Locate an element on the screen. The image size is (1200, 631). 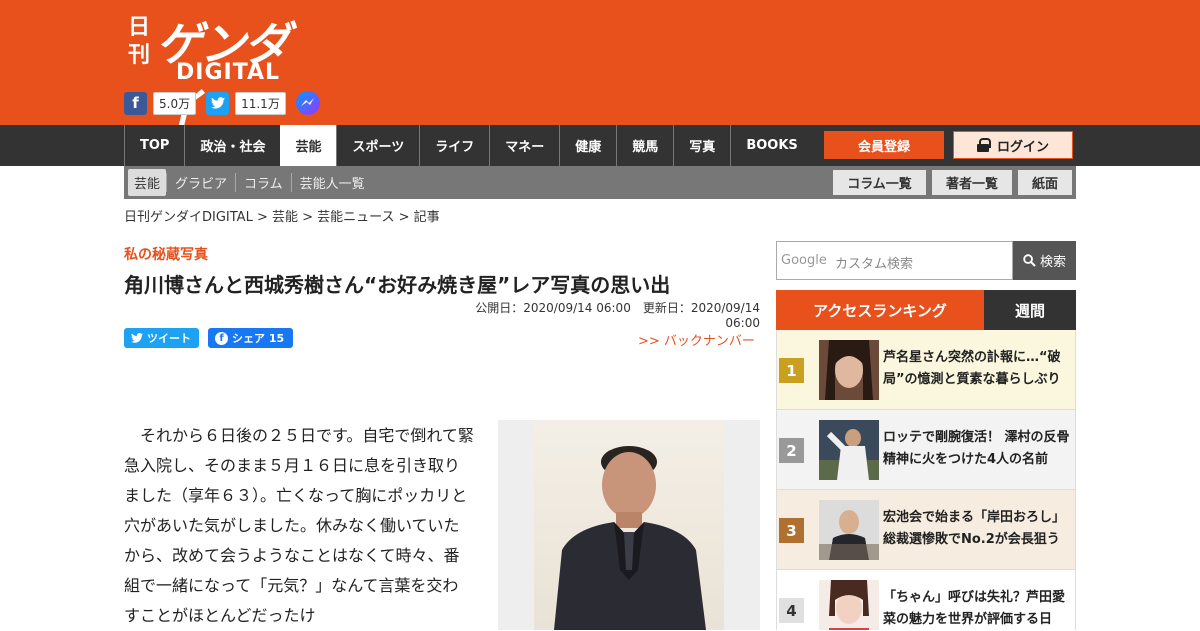
ranking-item: 3 宏池会で始まる「岸田おろし」総裁選惨敗でNo.2が会長狙う is located at coordinates (926, 530).